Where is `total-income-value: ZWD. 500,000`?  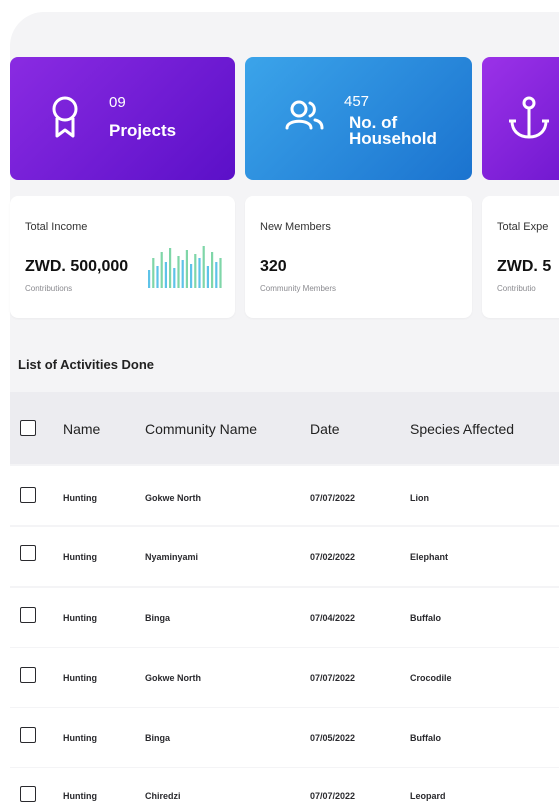
total-income-value: ZWD. 500,000 is located at coordinates (77, 266).